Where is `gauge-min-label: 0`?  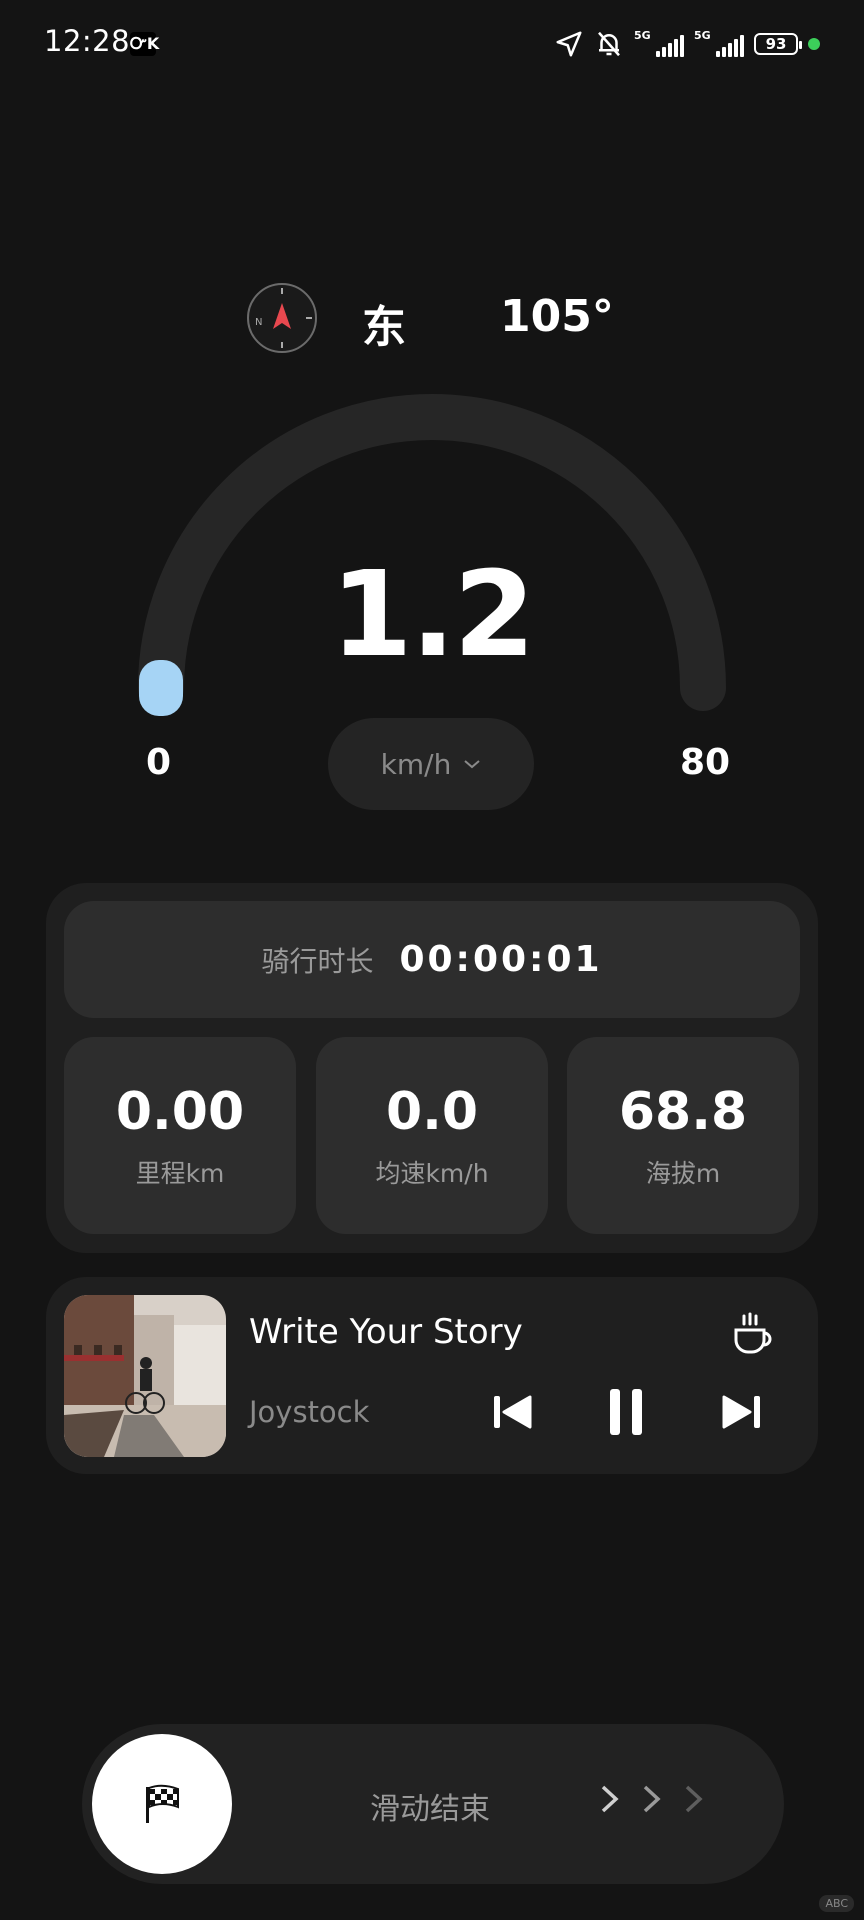 gauge-min-label: 0 is located at coordinates (159, 762).